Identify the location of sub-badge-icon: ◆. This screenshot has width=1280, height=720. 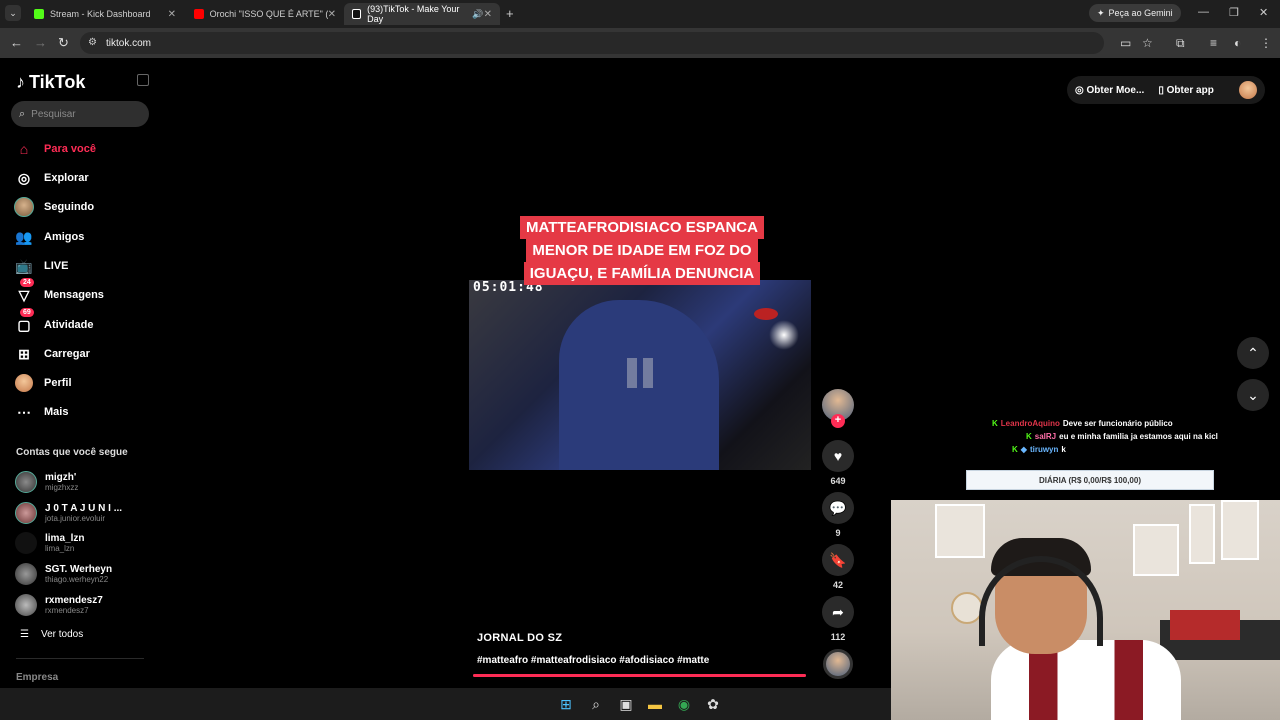
(1023, 449).